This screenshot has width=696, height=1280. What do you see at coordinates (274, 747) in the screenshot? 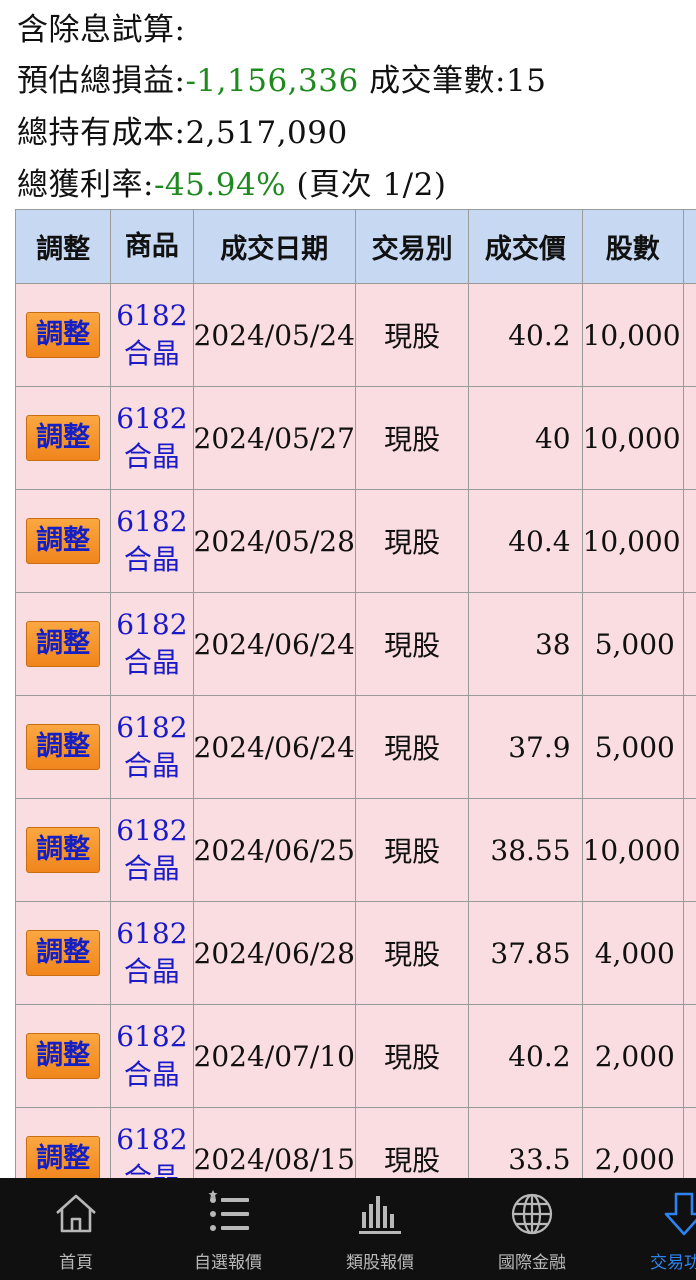
I see `trade-date: 2024/06/24` at bounding box center [274, 747].